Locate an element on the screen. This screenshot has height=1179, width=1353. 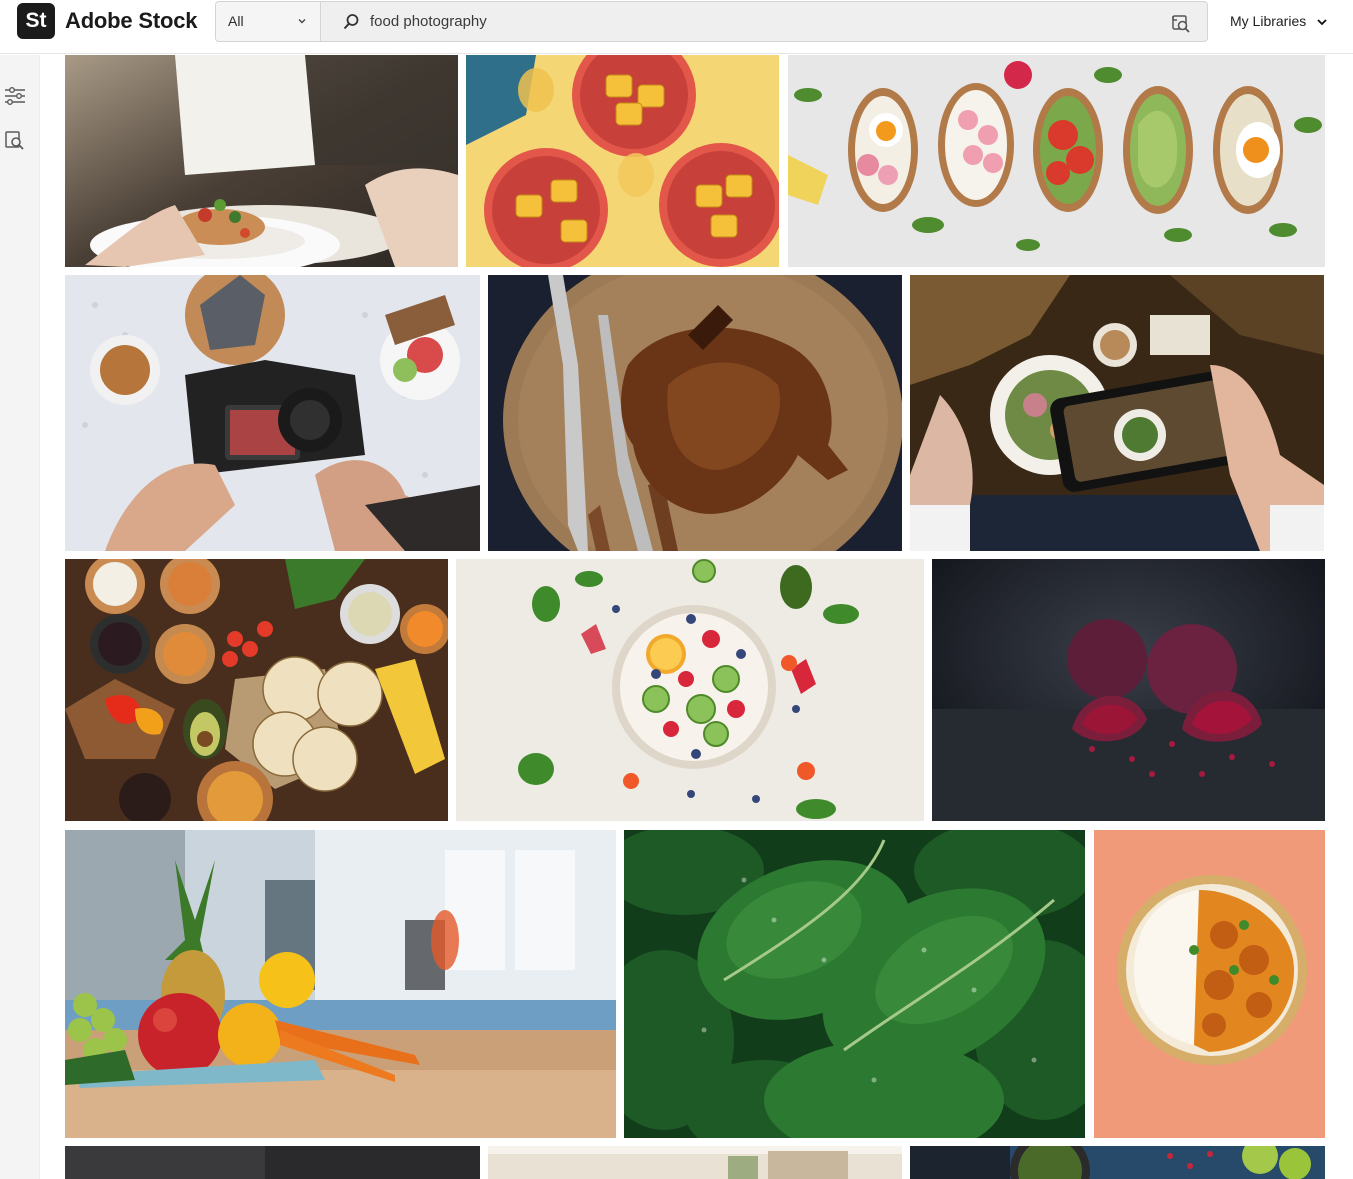
find-similar-icon is located at coordinates (15, 140).